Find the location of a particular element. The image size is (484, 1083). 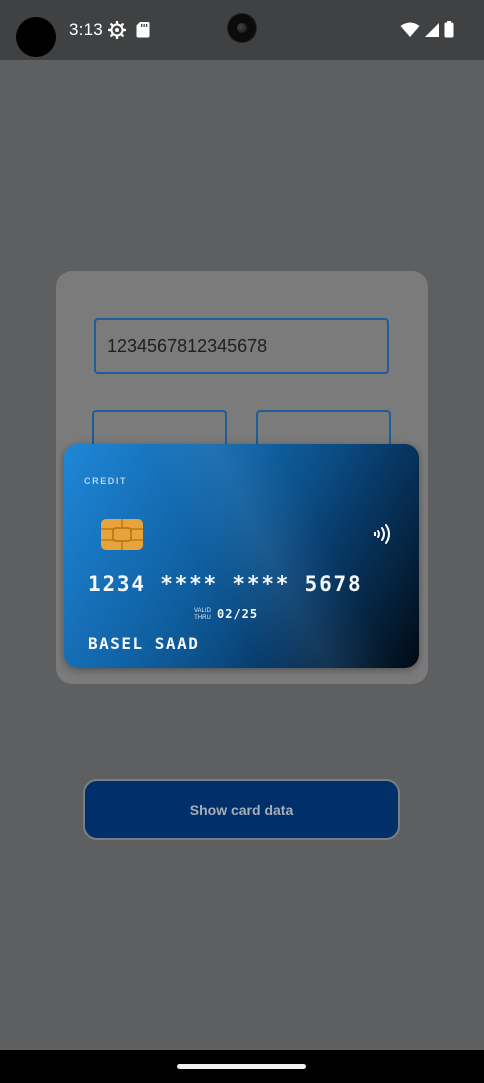

card-holder-name: BASEL SAAD is located at coordinates (144, 643).